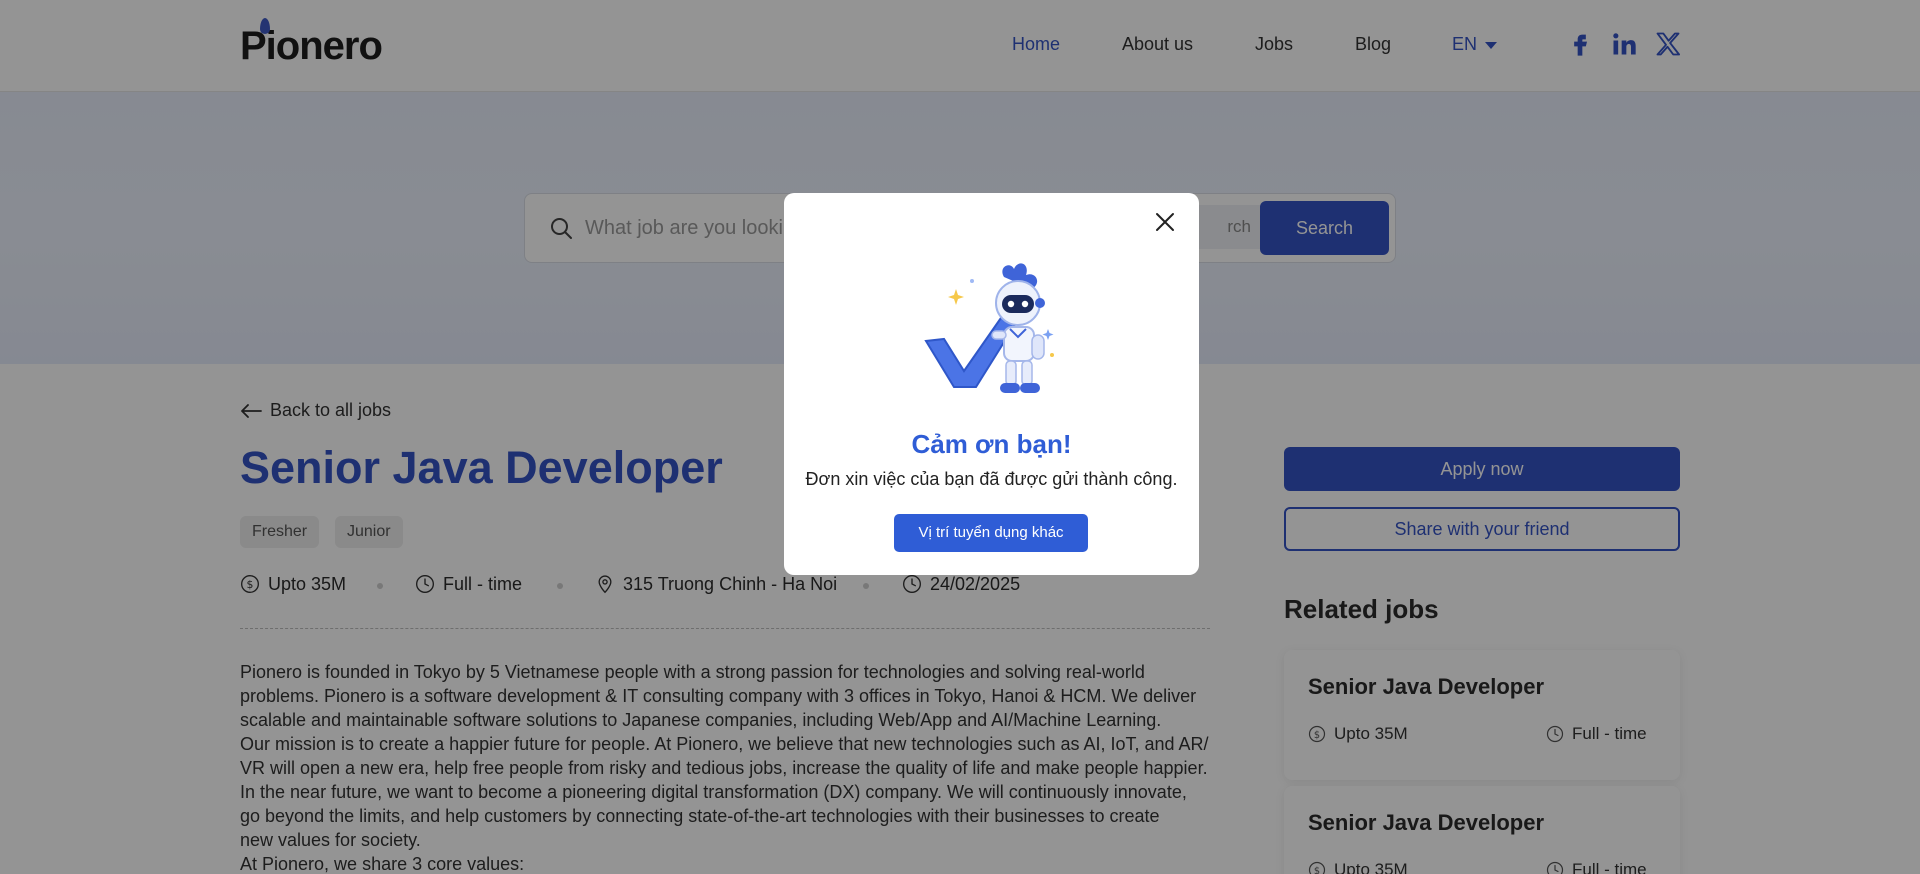  What do you see at coordinates (991, 444) in the screenshot?
I see `modal-title: Cảm ơn bạn!` at bounding box center [991, 444].